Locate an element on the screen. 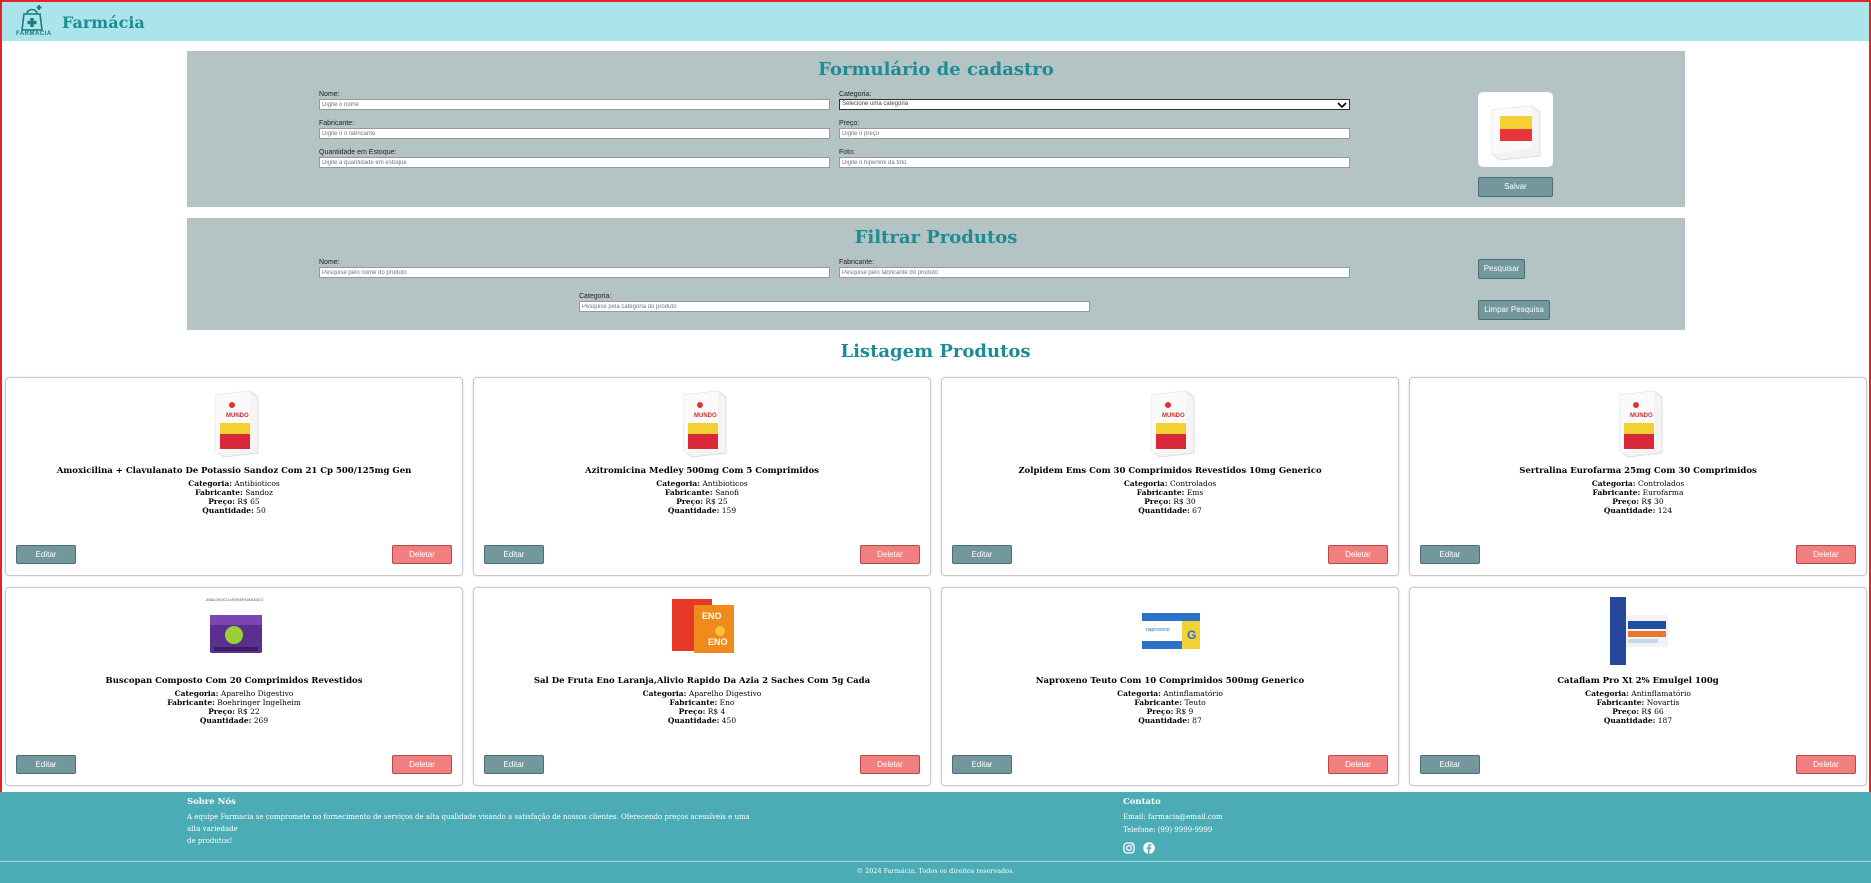 The height and width of the screenshot is (883, 1871). product-quantidade: Quantidade: 187 is located at coordinates (1638, 720).